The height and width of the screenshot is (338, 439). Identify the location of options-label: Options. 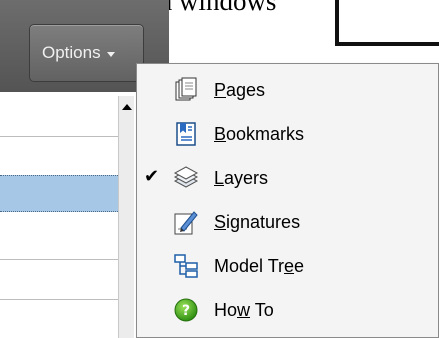
(71, 52).